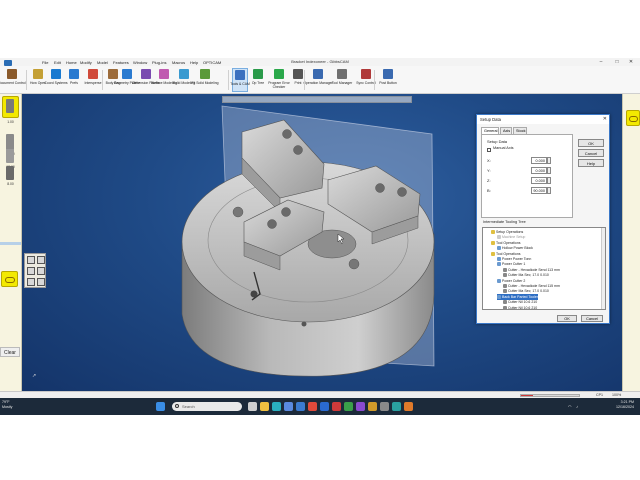 This screenshot has height=480, width=640. I want to click on clear-button: Clear, so click(10, 352).